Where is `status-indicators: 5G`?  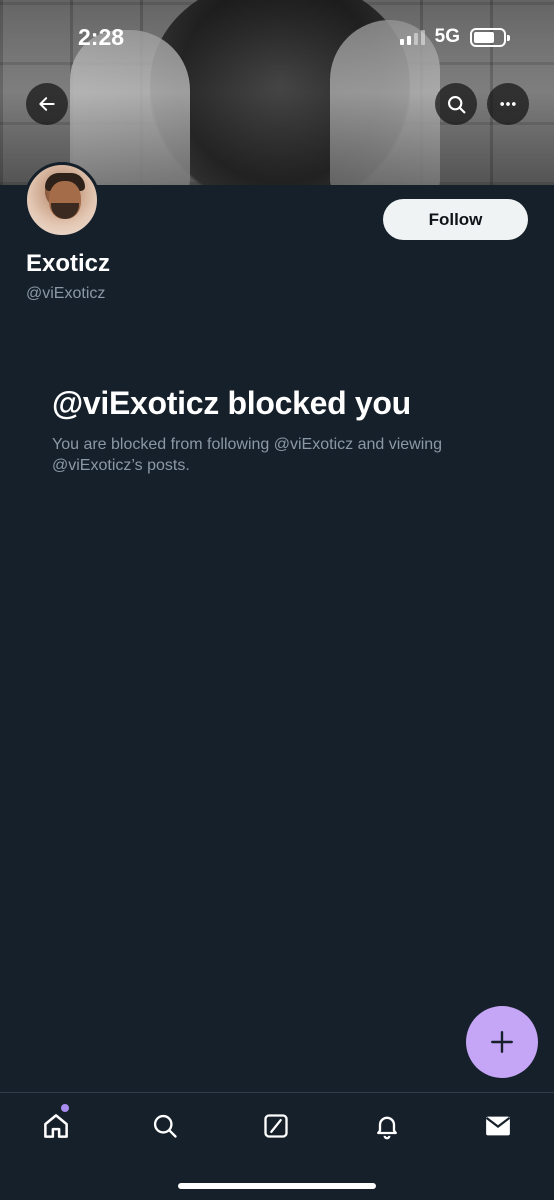
status-indicators: 5G is located at coordinates (454, 37).